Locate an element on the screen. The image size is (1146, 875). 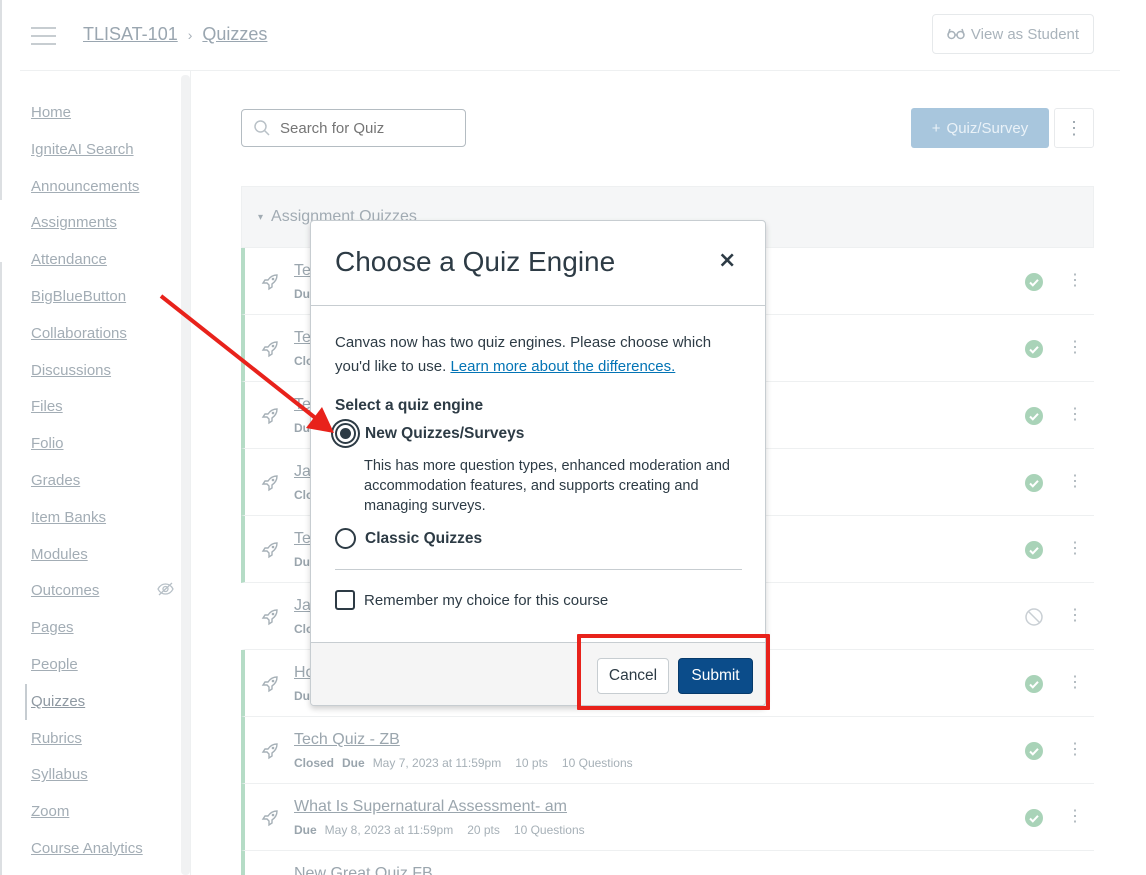
nav-item-assignments: Assignments is located at coordinates (87, 230).